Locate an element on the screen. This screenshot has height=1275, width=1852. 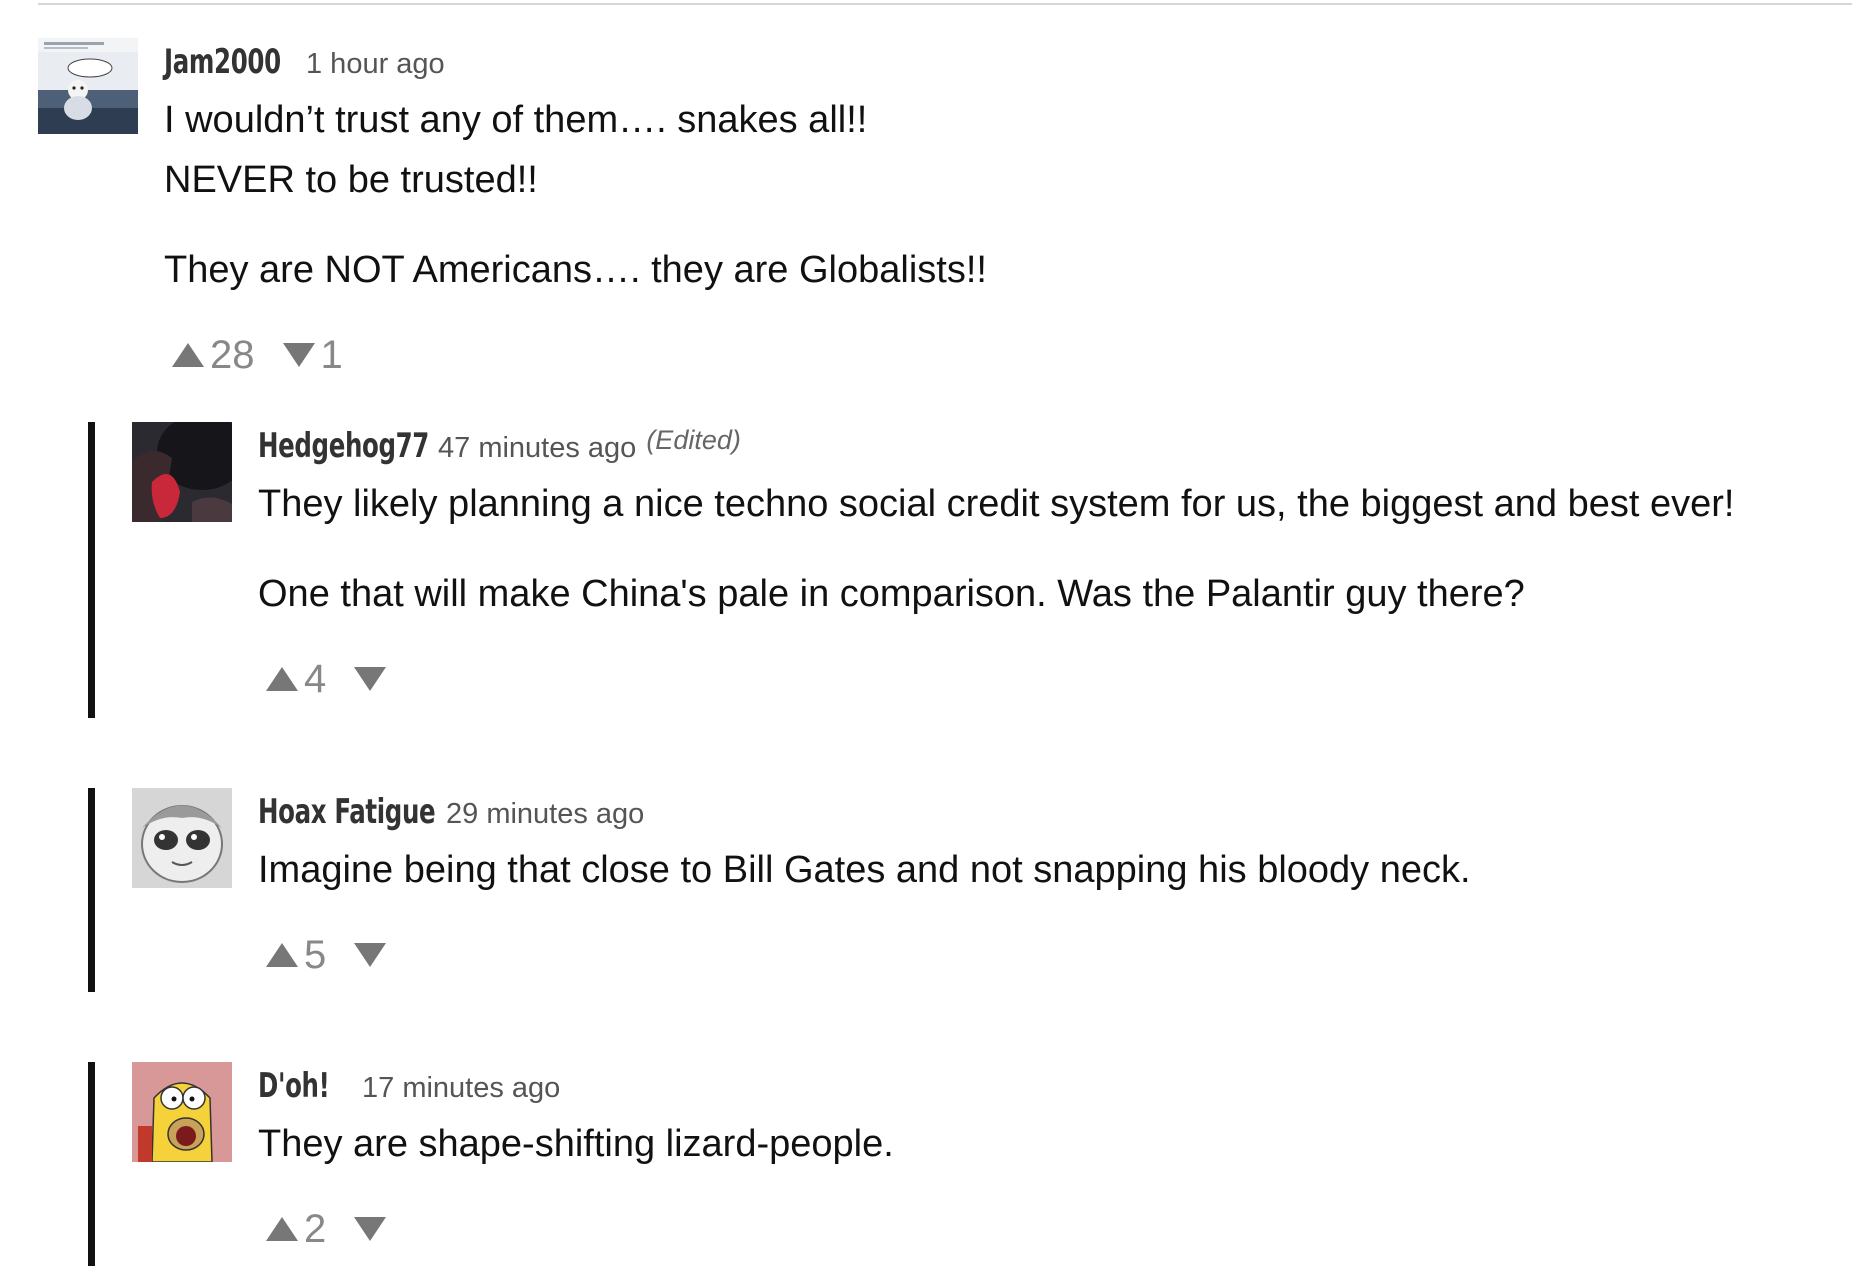
upvote-count: 2 is located at coordinates (315, 1228).